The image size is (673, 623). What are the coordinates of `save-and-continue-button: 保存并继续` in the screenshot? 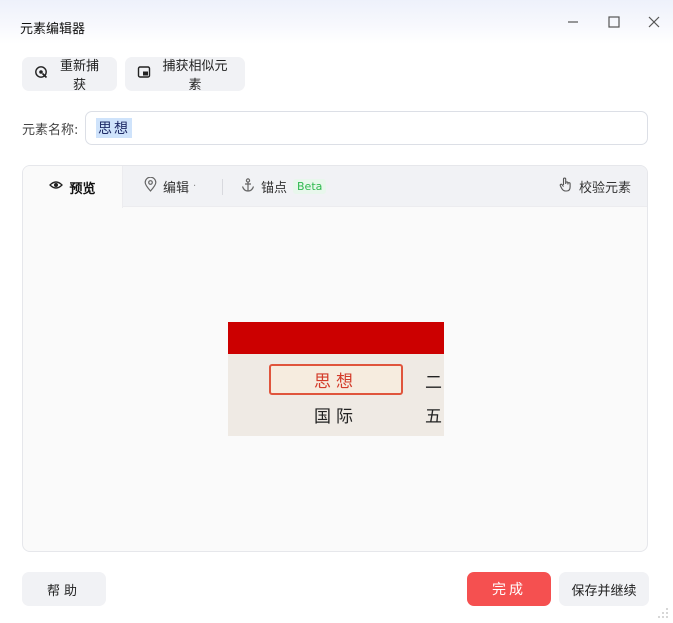 It's located at (604, 589).